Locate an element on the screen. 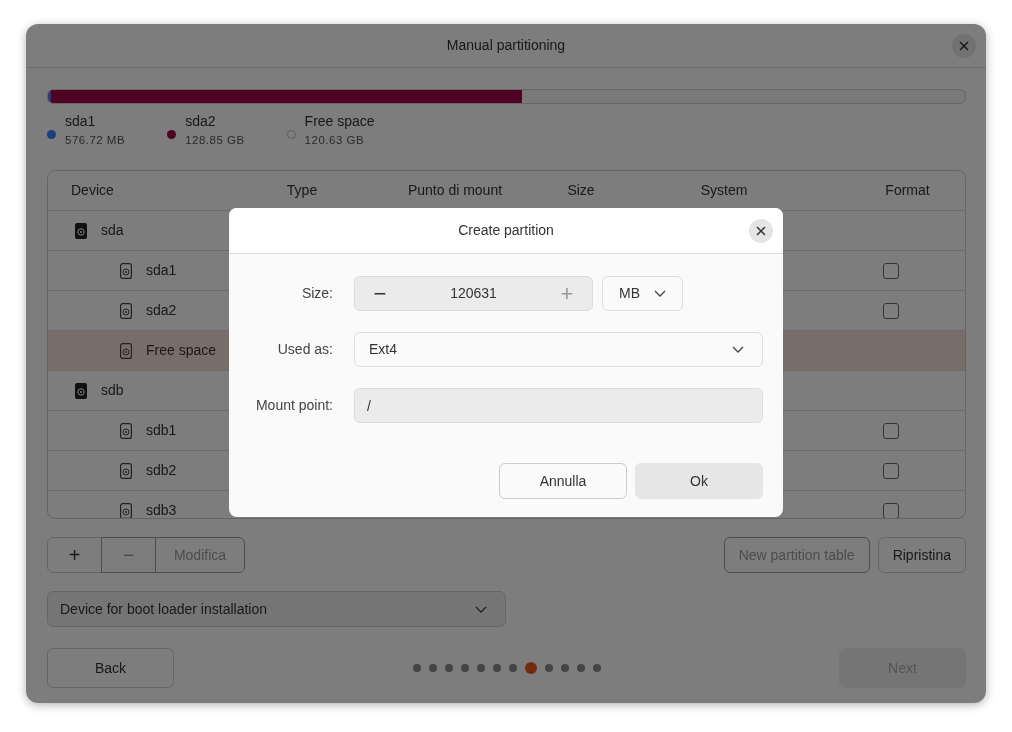 The height and width of the screenshot is (732, 1012). column-header: Size is located at coordinates (581, 191).